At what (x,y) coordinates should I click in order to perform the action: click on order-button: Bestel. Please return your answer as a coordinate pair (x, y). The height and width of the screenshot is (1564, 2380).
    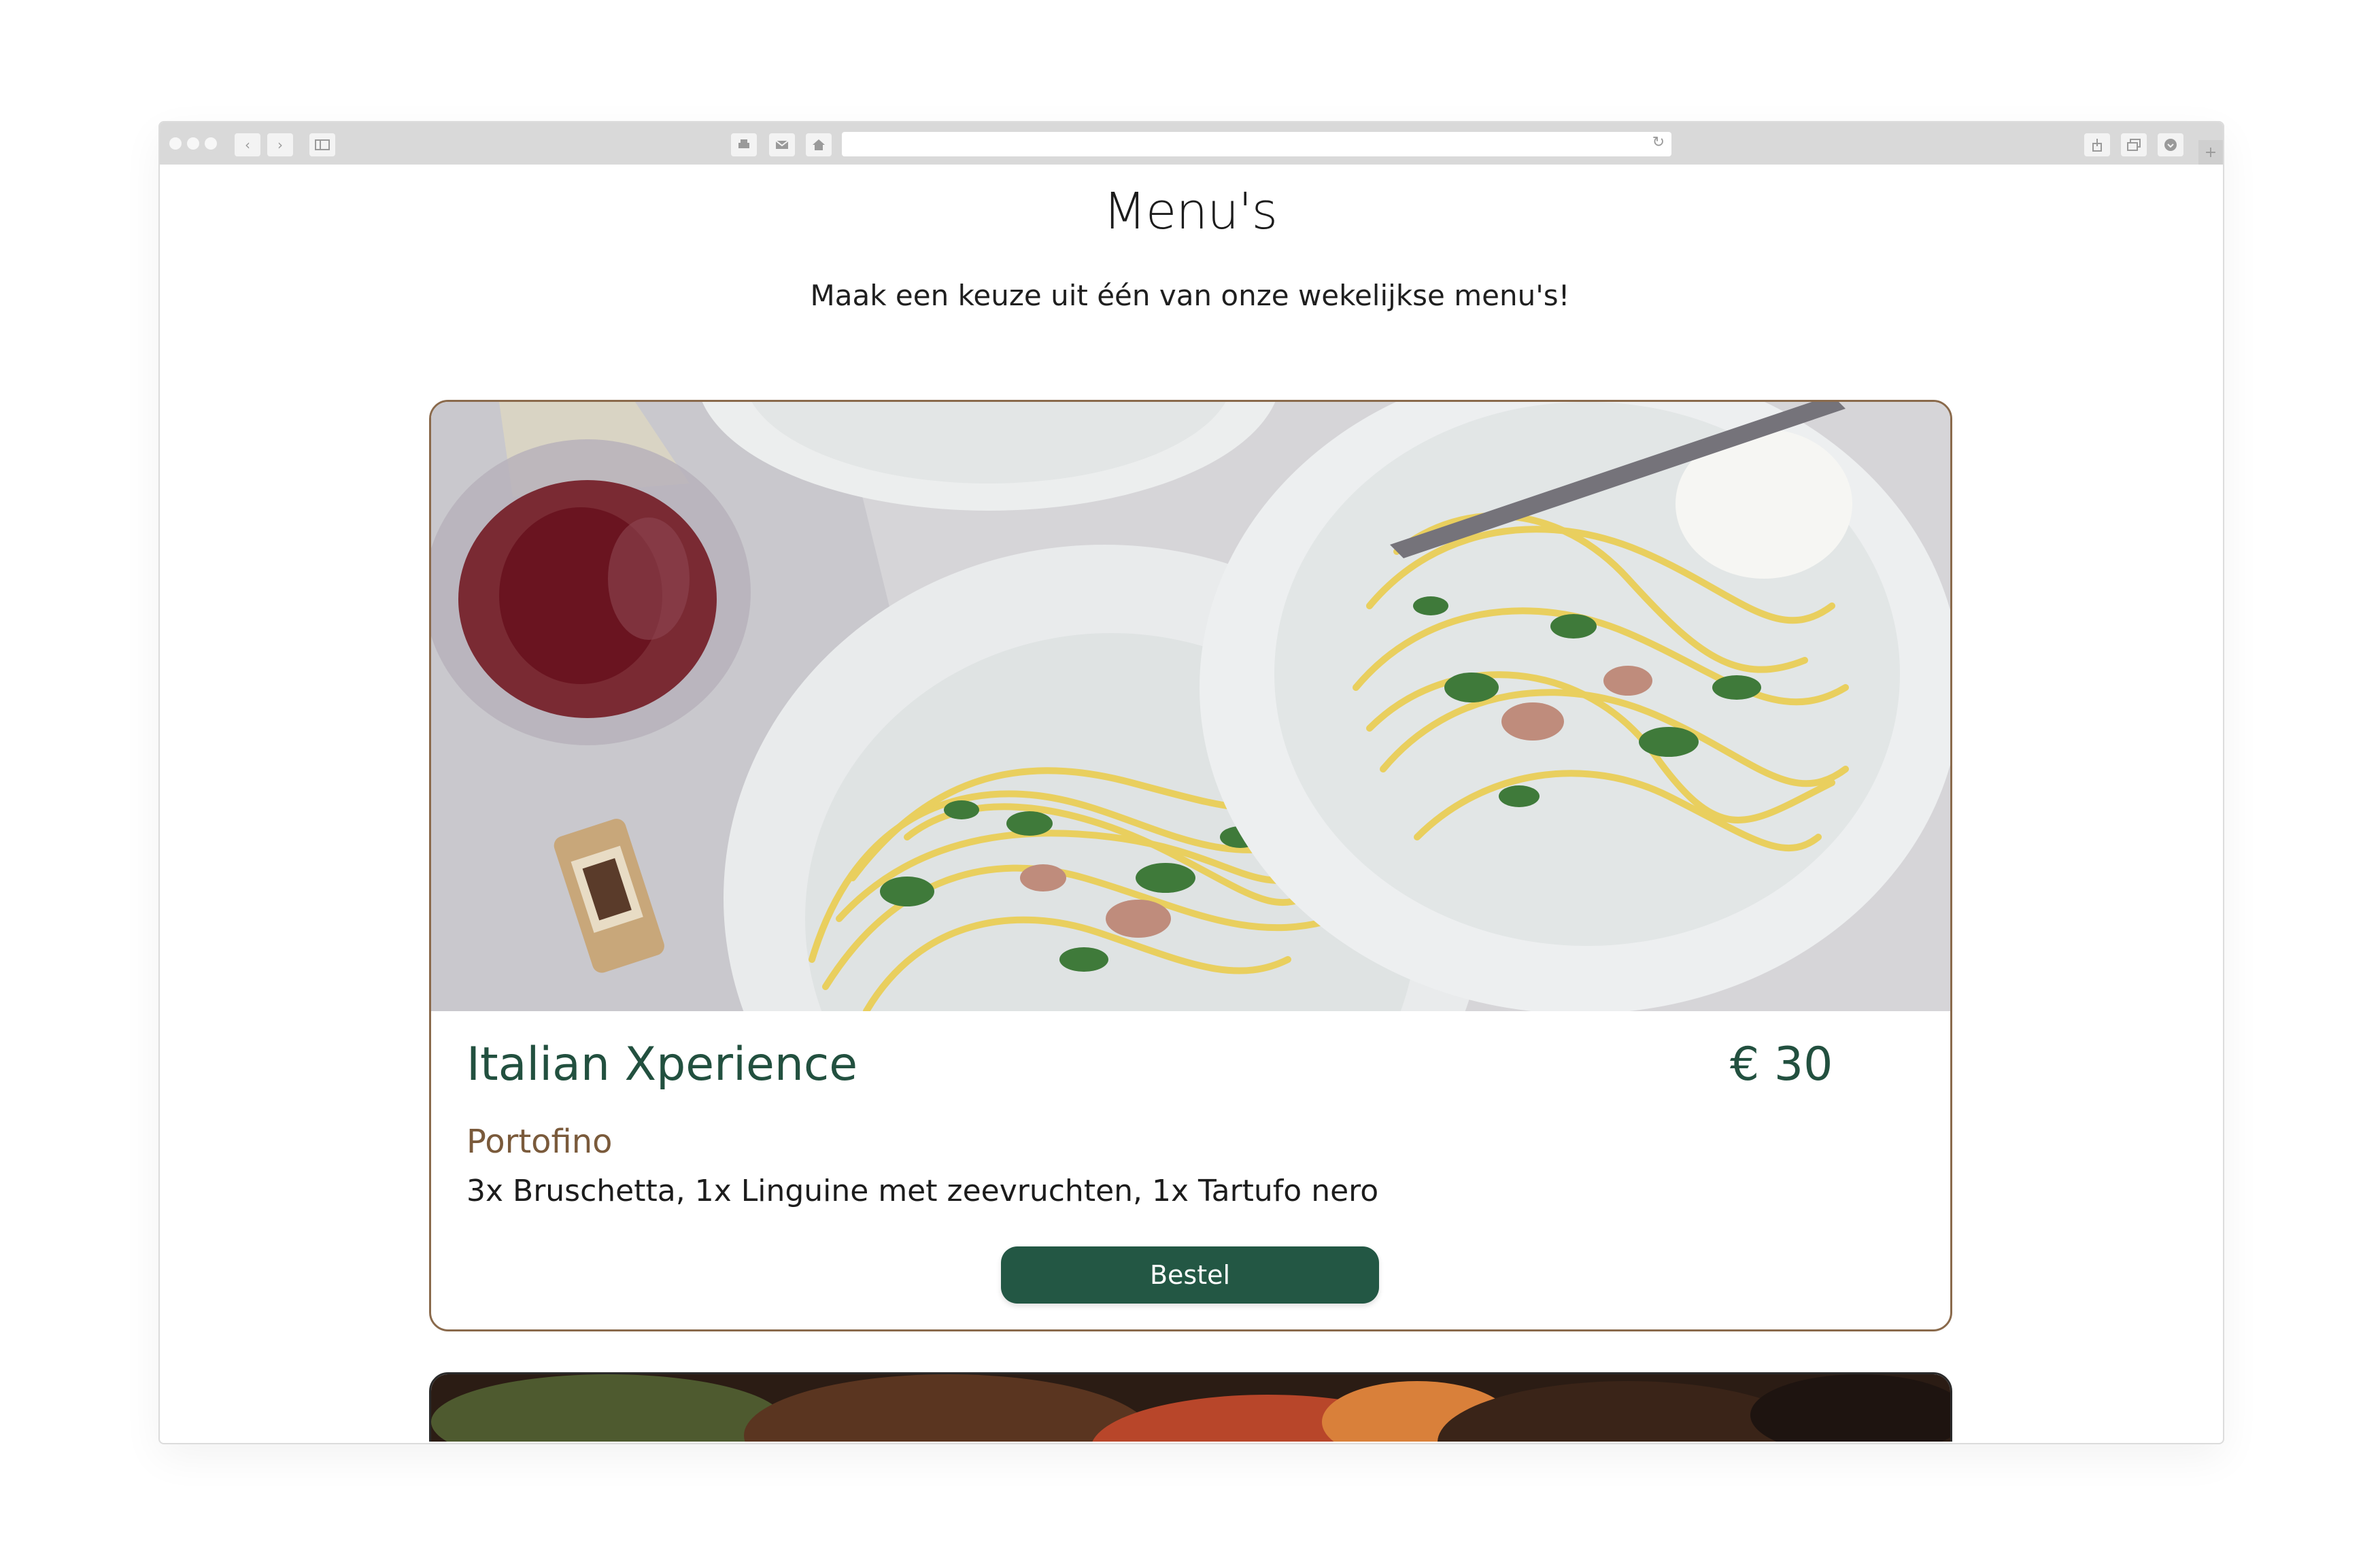
    Looking at the image, I should click on (1190, 1275).